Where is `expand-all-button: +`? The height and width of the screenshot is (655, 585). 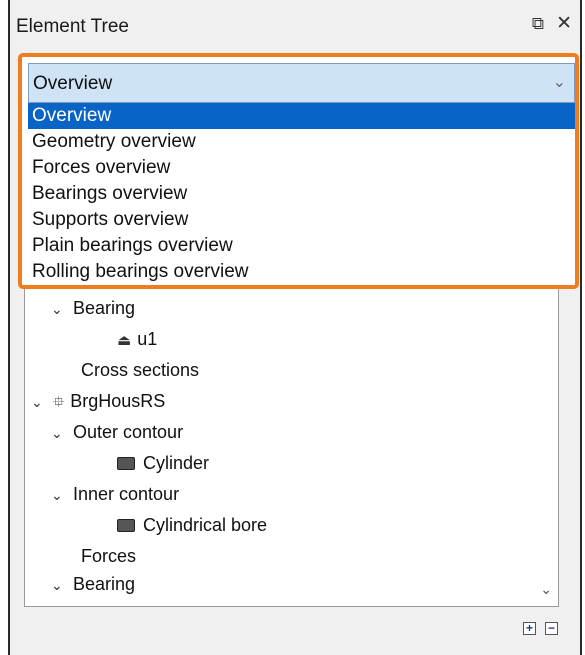 expand-all-button: + is located at coordinates (529, 628).